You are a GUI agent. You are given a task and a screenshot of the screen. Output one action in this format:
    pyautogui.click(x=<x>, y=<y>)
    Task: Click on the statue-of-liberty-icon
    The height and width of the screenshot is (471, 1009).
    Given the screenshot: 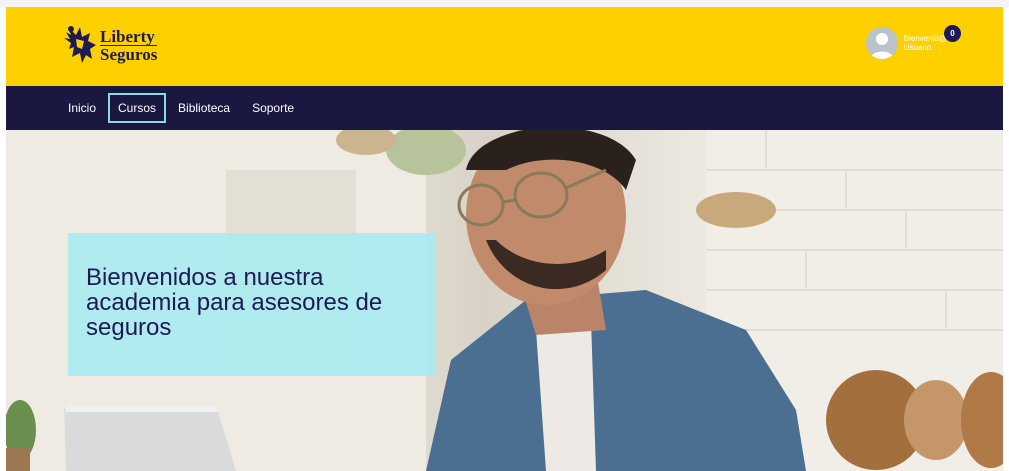 What is the action you would take?
    pyautogui.click(x=80, y=44)
    